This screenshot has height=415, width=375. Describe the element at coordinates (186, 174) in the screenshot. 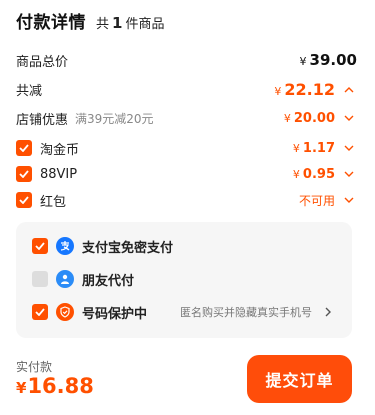

I see `vip-row: 88VIP ¥0.95` at that location.